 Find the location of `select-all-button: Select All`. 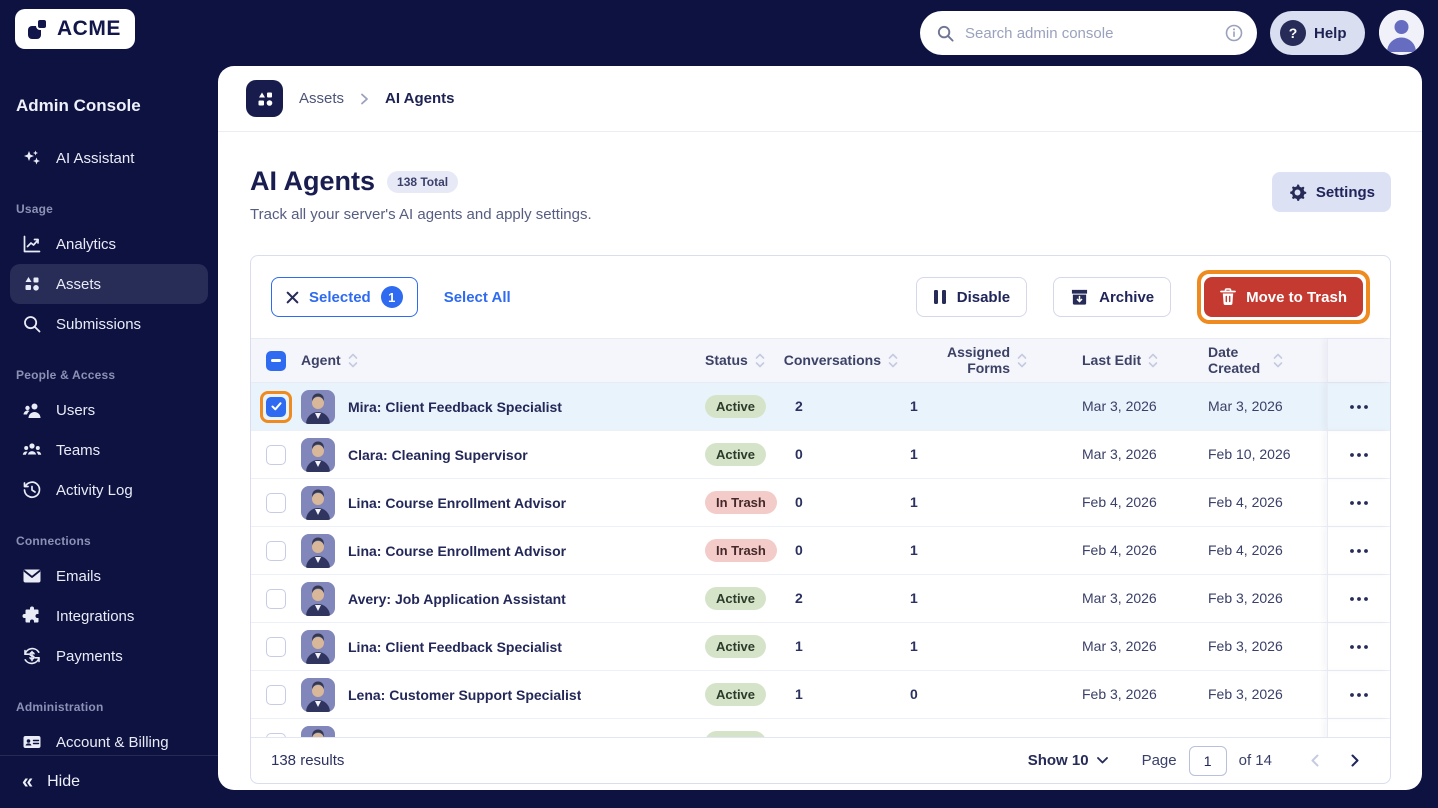

select-all-button: Select All is located at coordinates (477, 297).